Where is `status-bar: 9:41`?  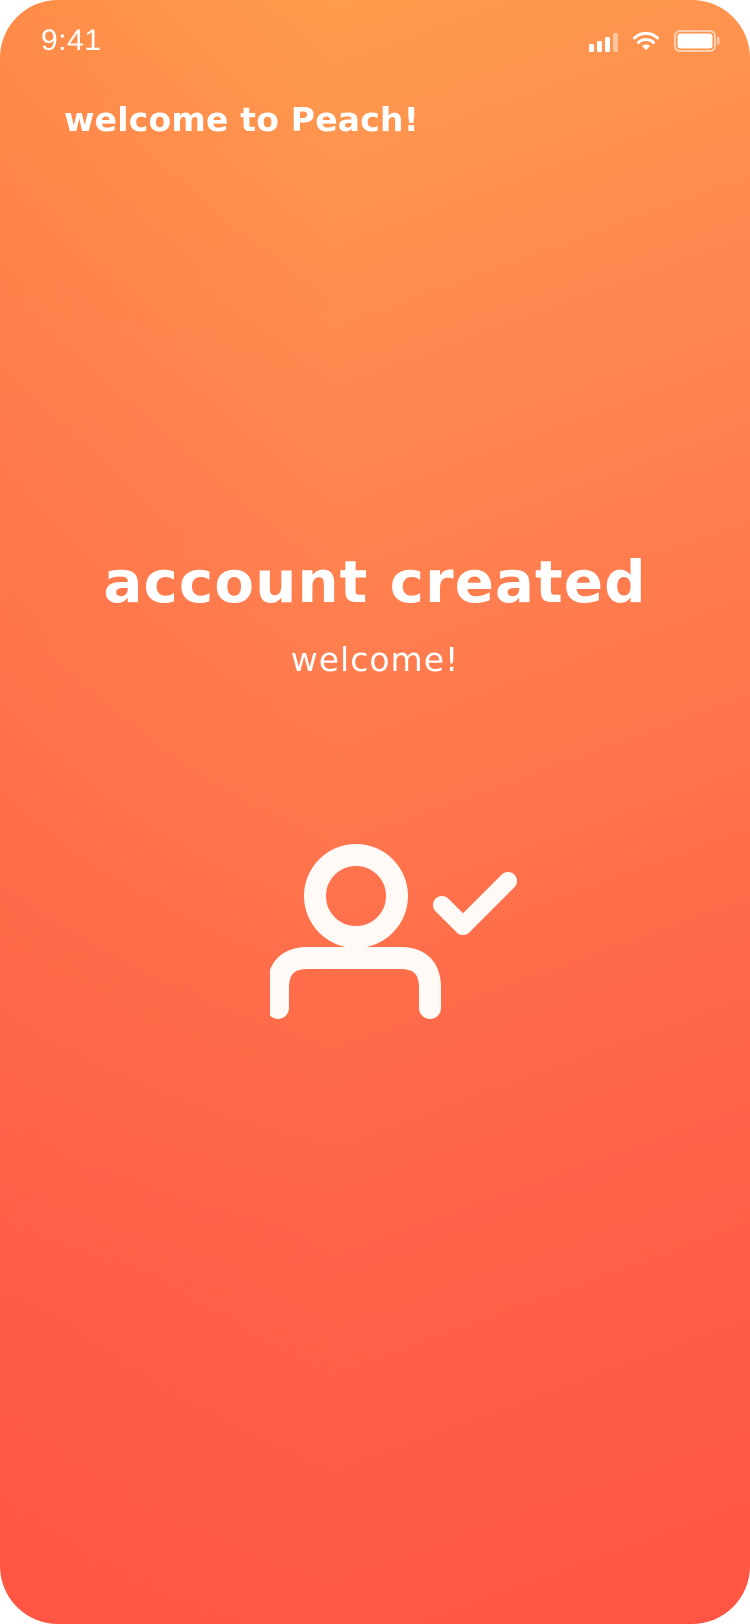 status-bar: 9:41 is located at coordinates (375, 44).